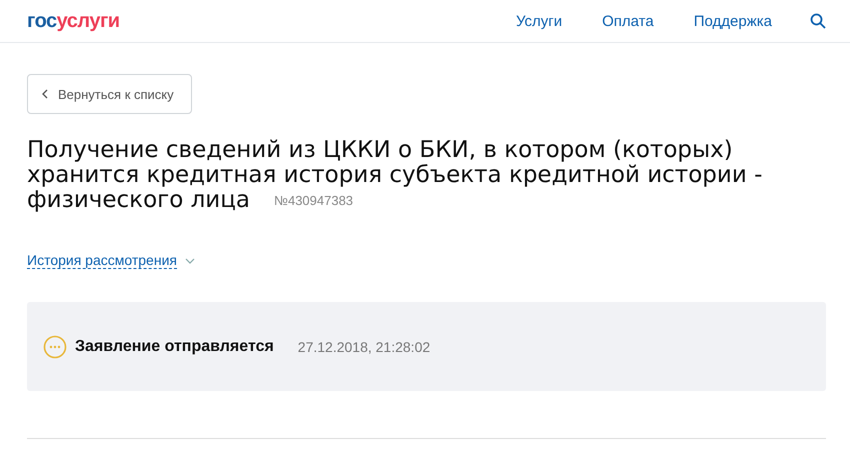  Describe the element at coordinates (45, 94) in the screenshot. I see `chevron-left-icon` at that location.